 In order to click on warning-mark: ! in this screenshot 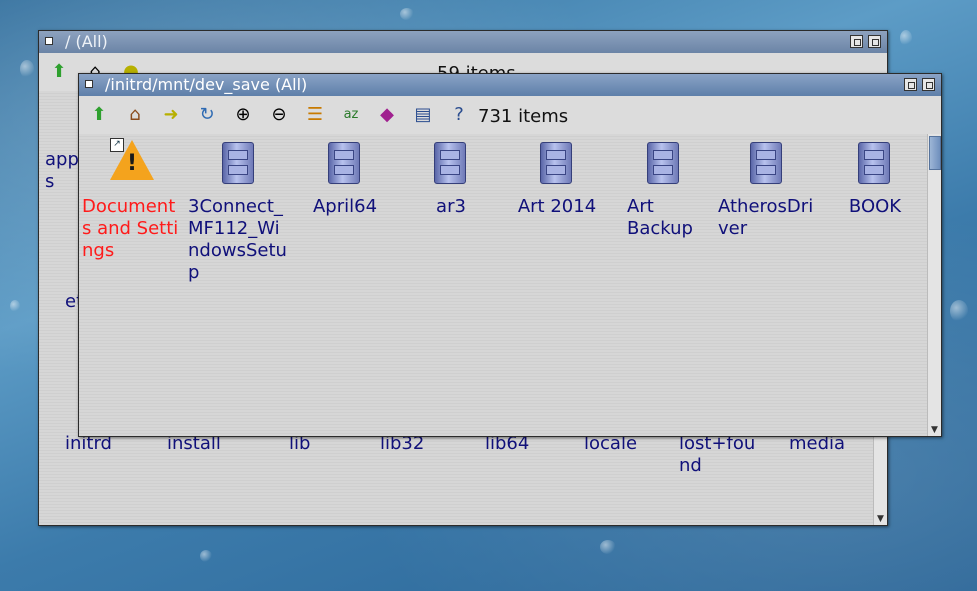, I will do `click(132, 163)`.